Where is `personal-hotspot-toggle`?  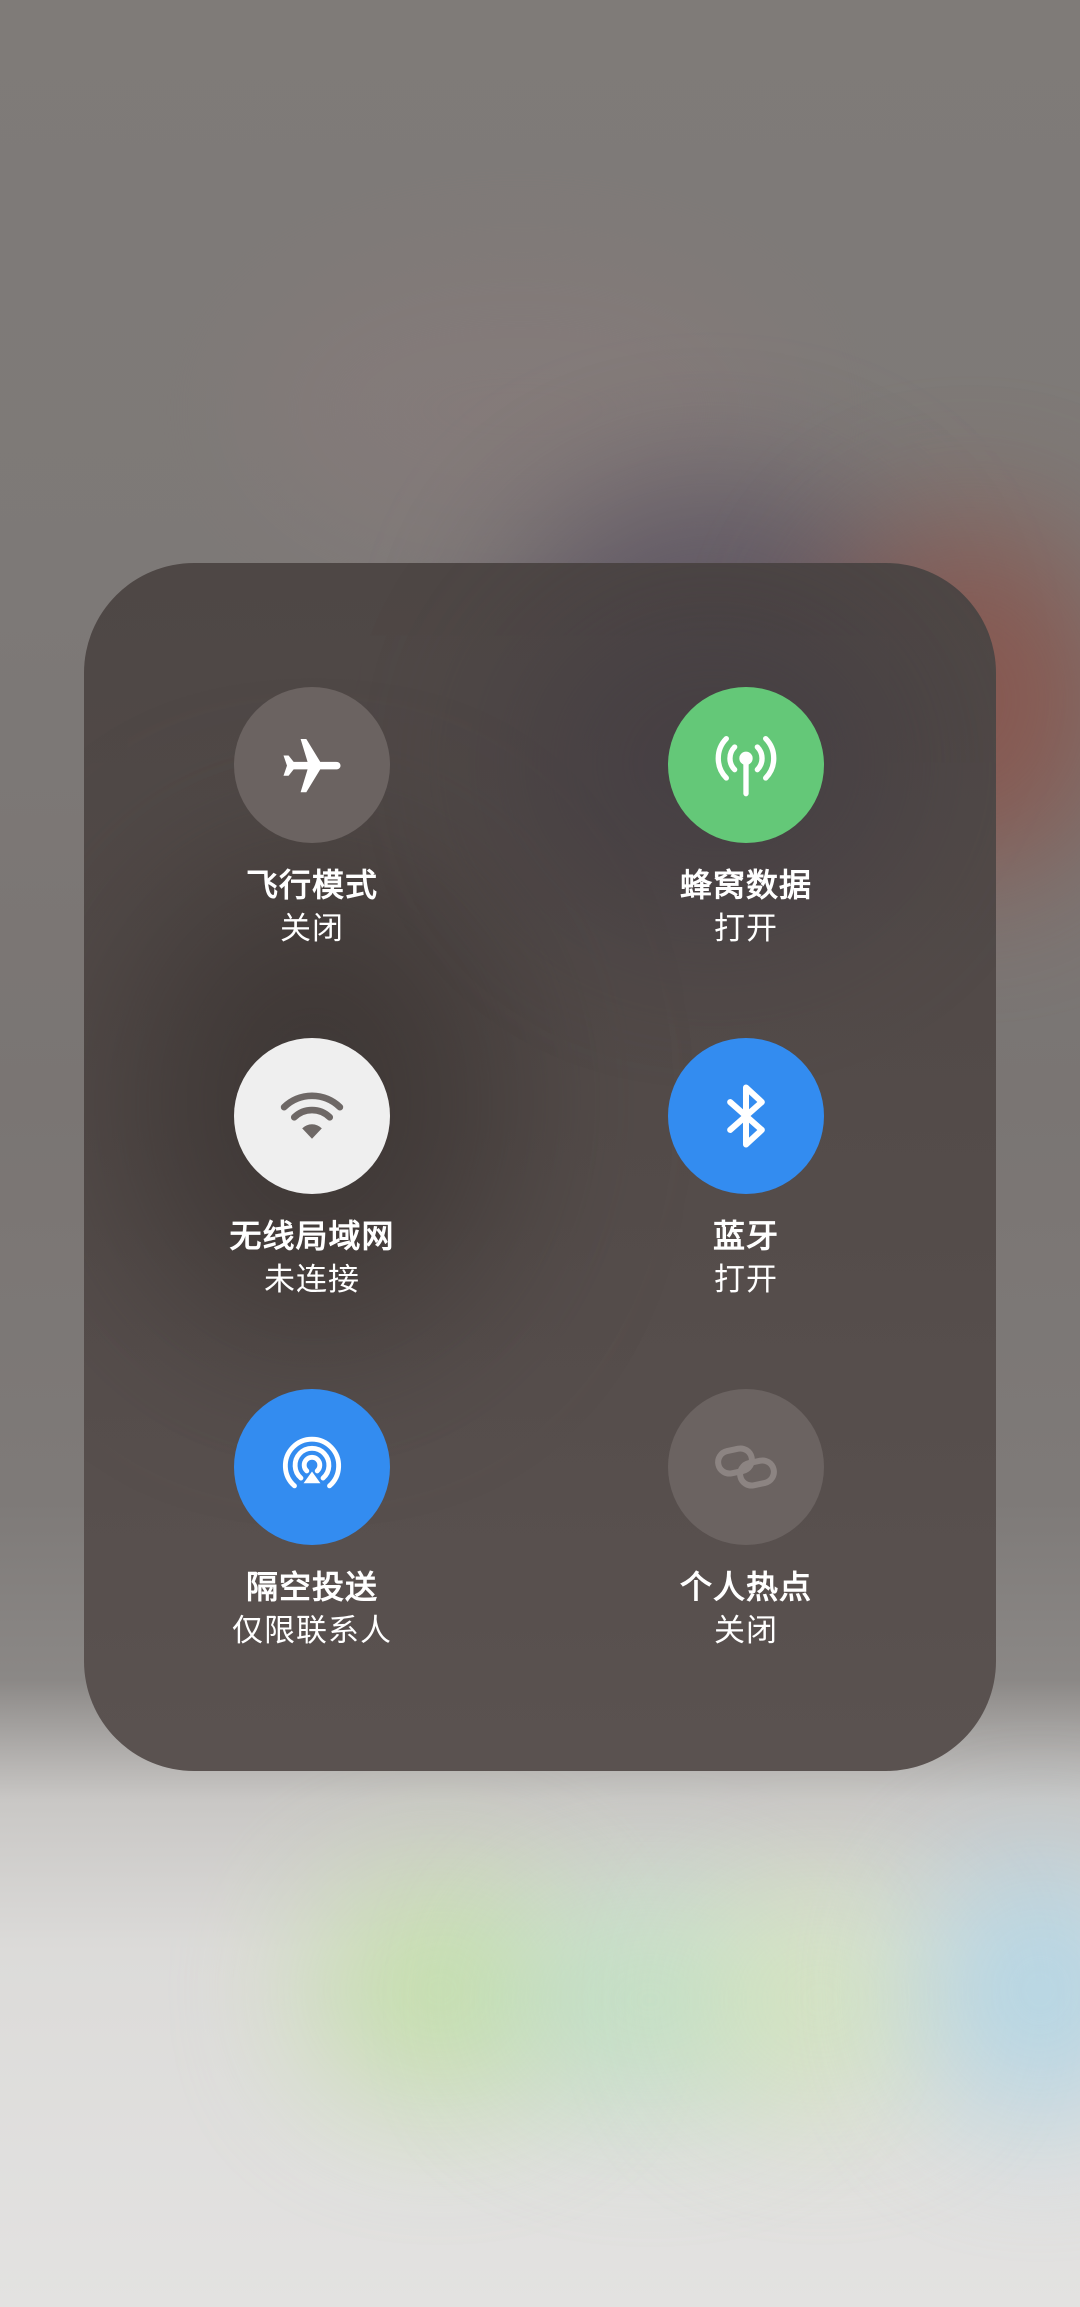 personal-hotspot-toggle is located at coordinates (746, 1467).